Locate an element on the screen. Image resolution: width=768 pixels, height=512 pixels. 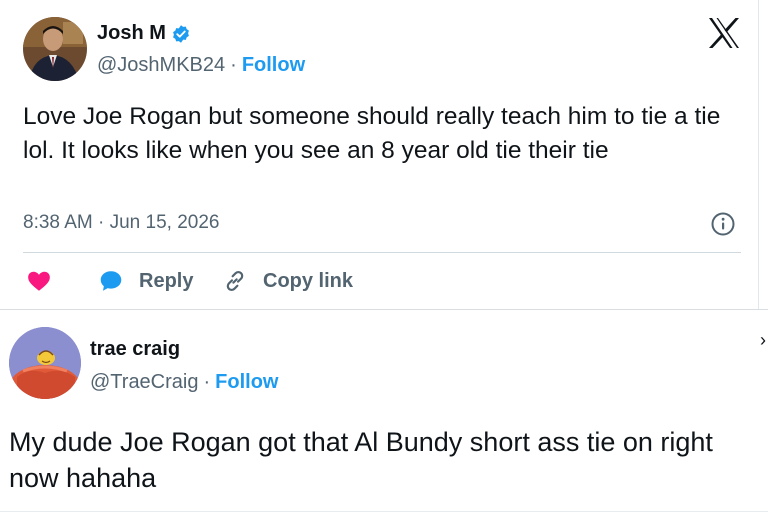
timestamp: 8:38 AM · Jun 15, 2026 is located at coordinates (121, 223).